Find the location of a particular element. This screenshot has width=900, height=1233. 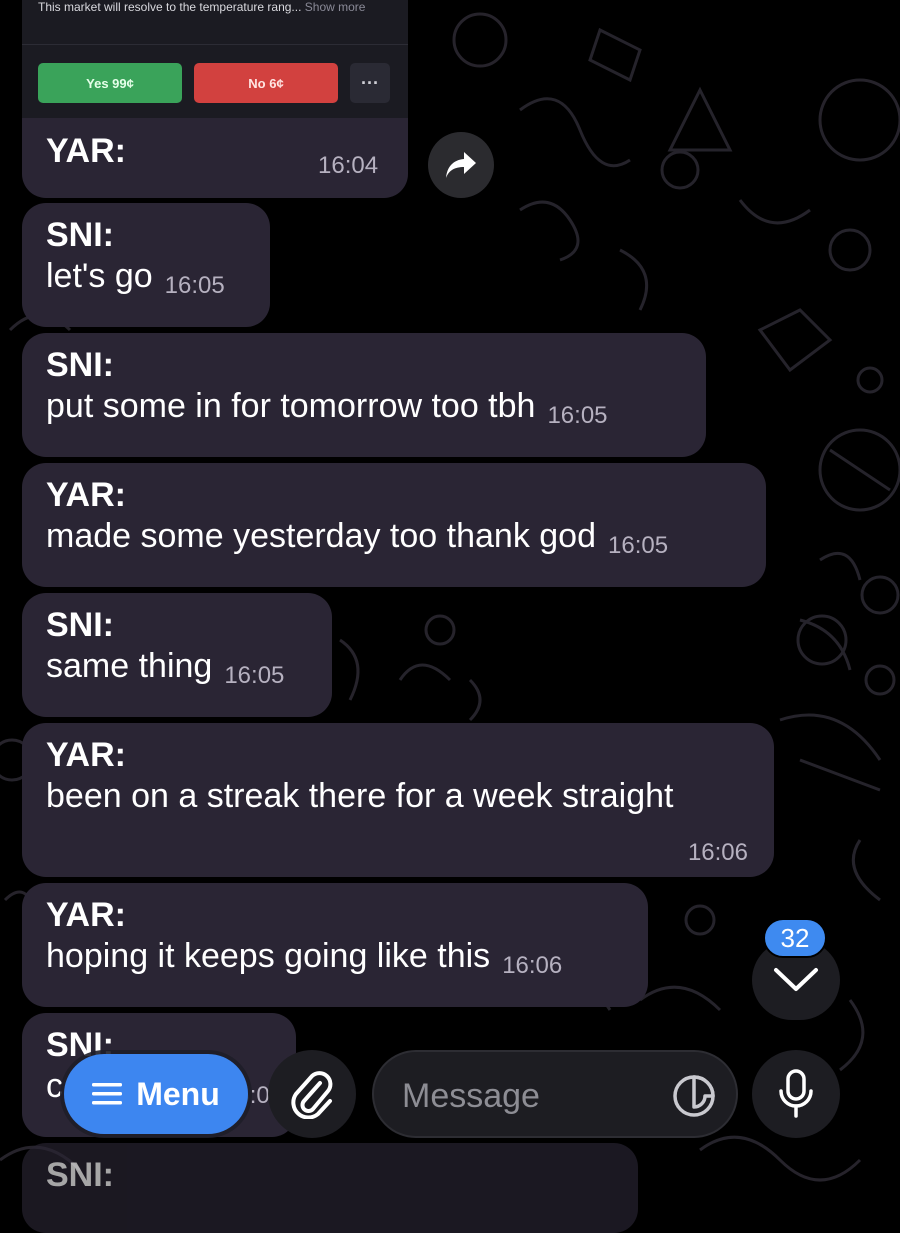

message-text: same thing 16:05 is located at coordinates (177, 668).